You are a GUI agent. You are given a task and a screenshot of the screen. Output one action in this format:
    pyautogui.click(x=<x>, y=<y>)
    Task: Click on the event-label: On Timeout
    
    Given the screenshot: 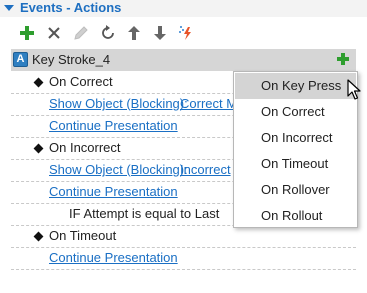 What is the action you would take?
    pyautogui.click(x=83, y=235)
    